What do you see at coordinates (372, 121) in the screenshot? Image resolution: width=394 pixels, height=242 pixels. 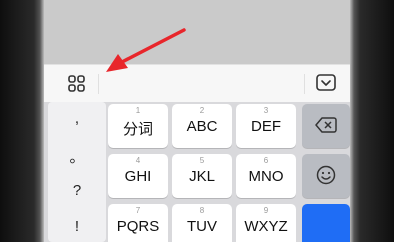 I see `phone-bezel-right` at bounding box center [372, 121].